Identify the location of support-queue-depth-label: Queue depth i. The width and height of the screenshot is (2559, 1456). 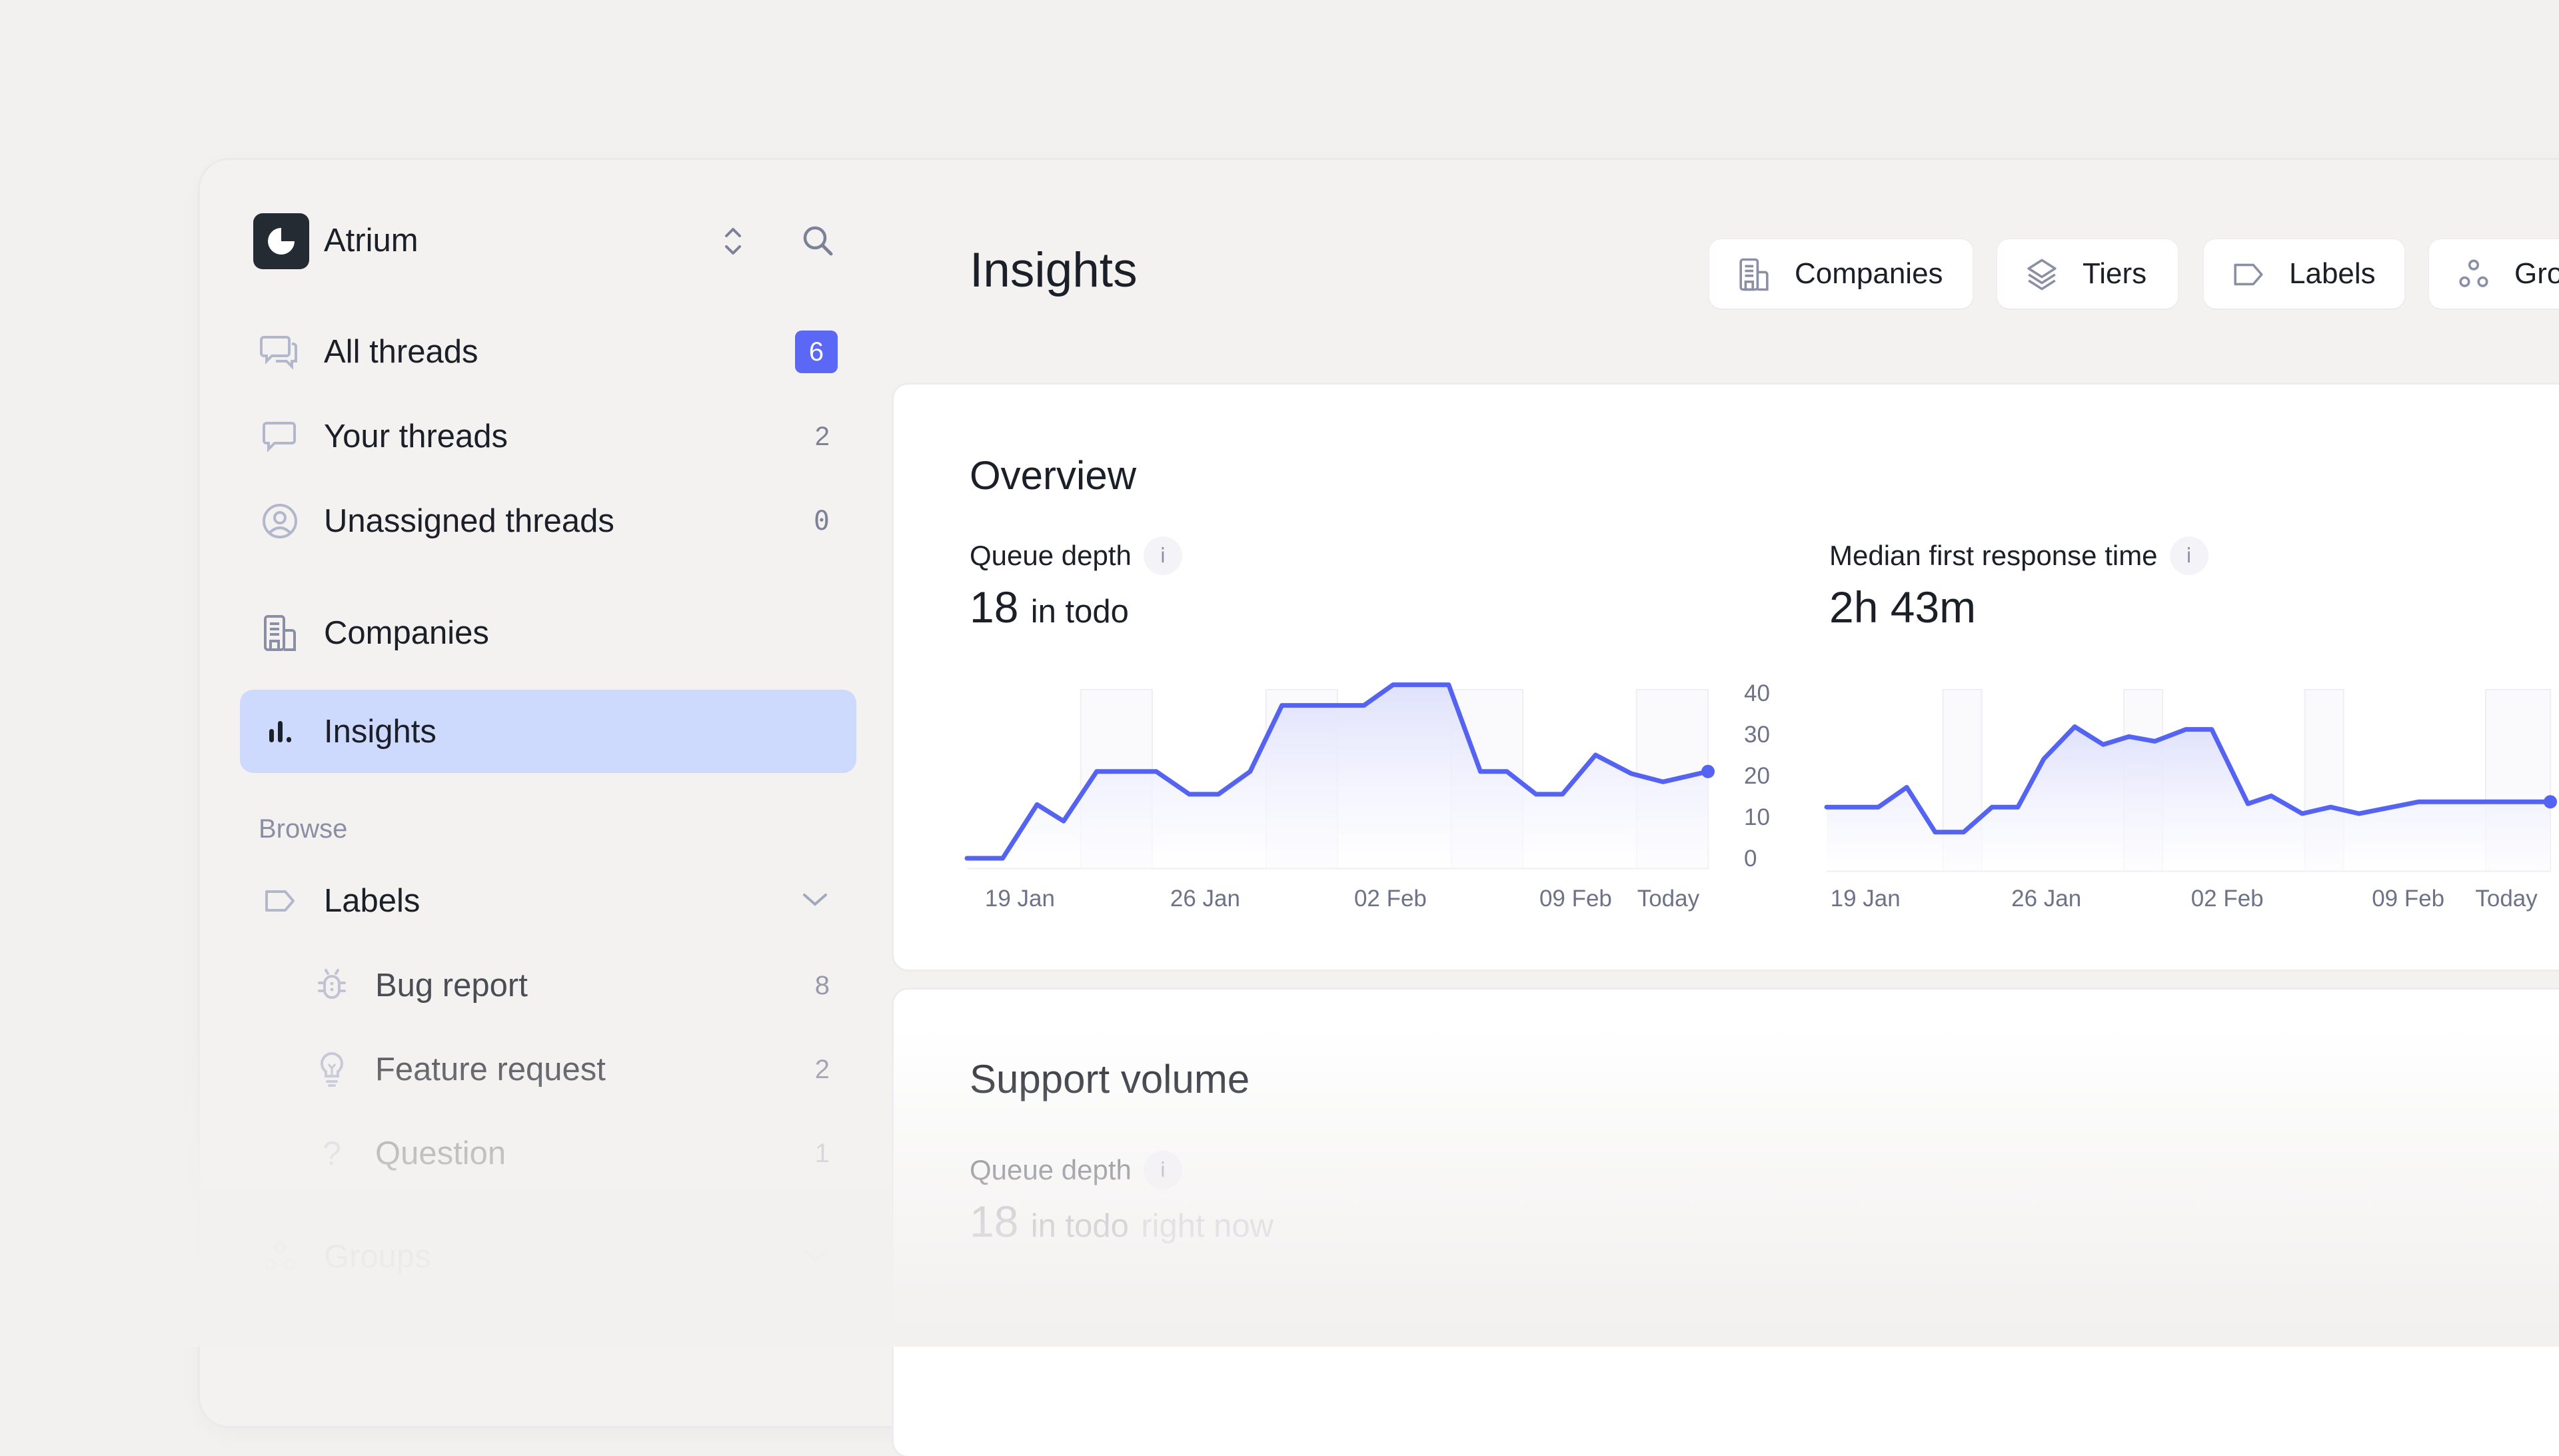
(1076, 1170).